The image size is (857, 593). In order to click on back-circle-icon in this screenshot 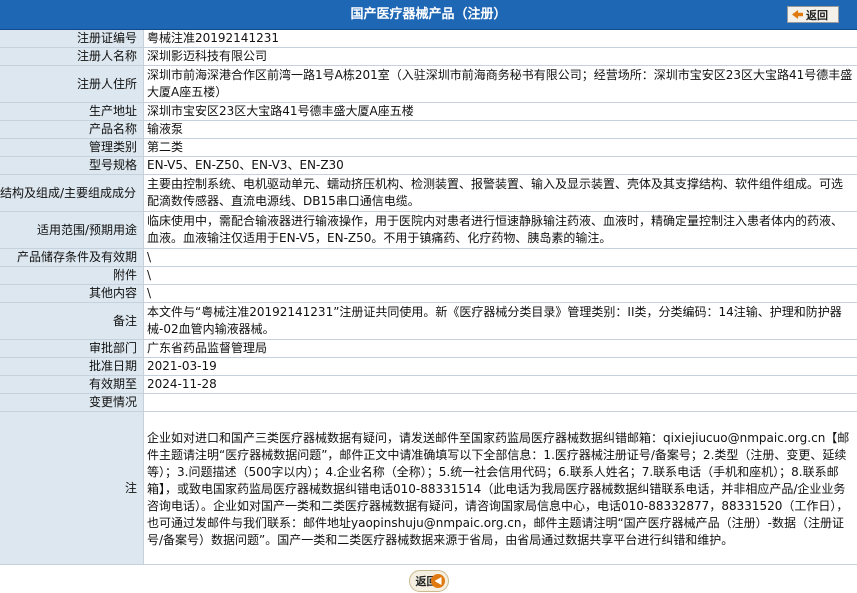, I will do `click(438, 581)`.